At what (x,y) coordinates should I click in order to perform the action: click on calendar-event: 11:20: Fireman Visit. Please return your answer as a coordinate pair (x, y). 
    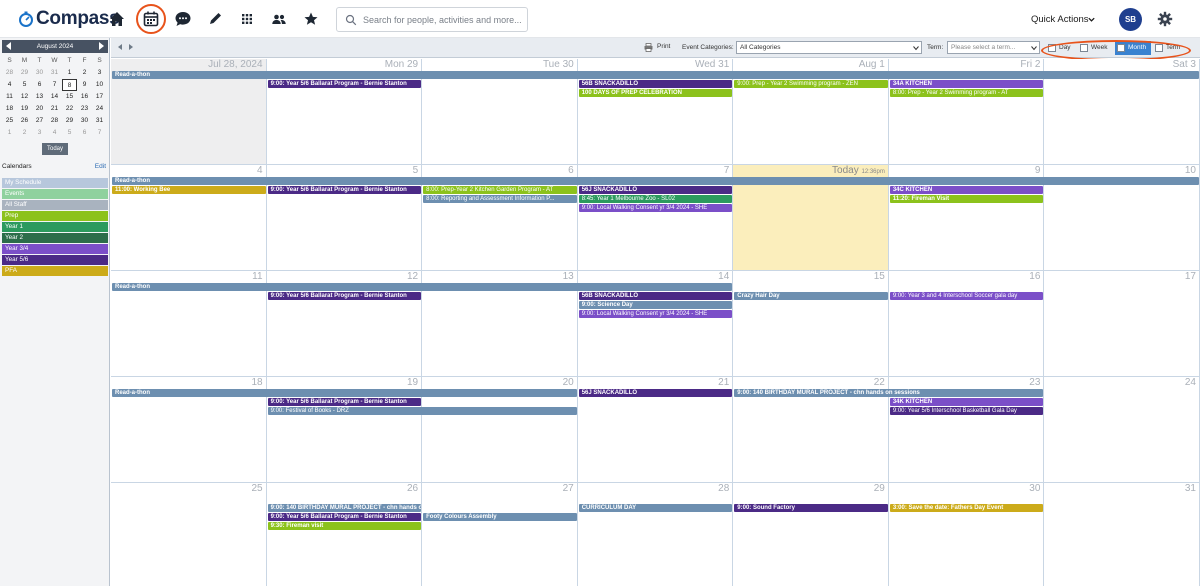
    Looking at the image, I should click on (966, 199).